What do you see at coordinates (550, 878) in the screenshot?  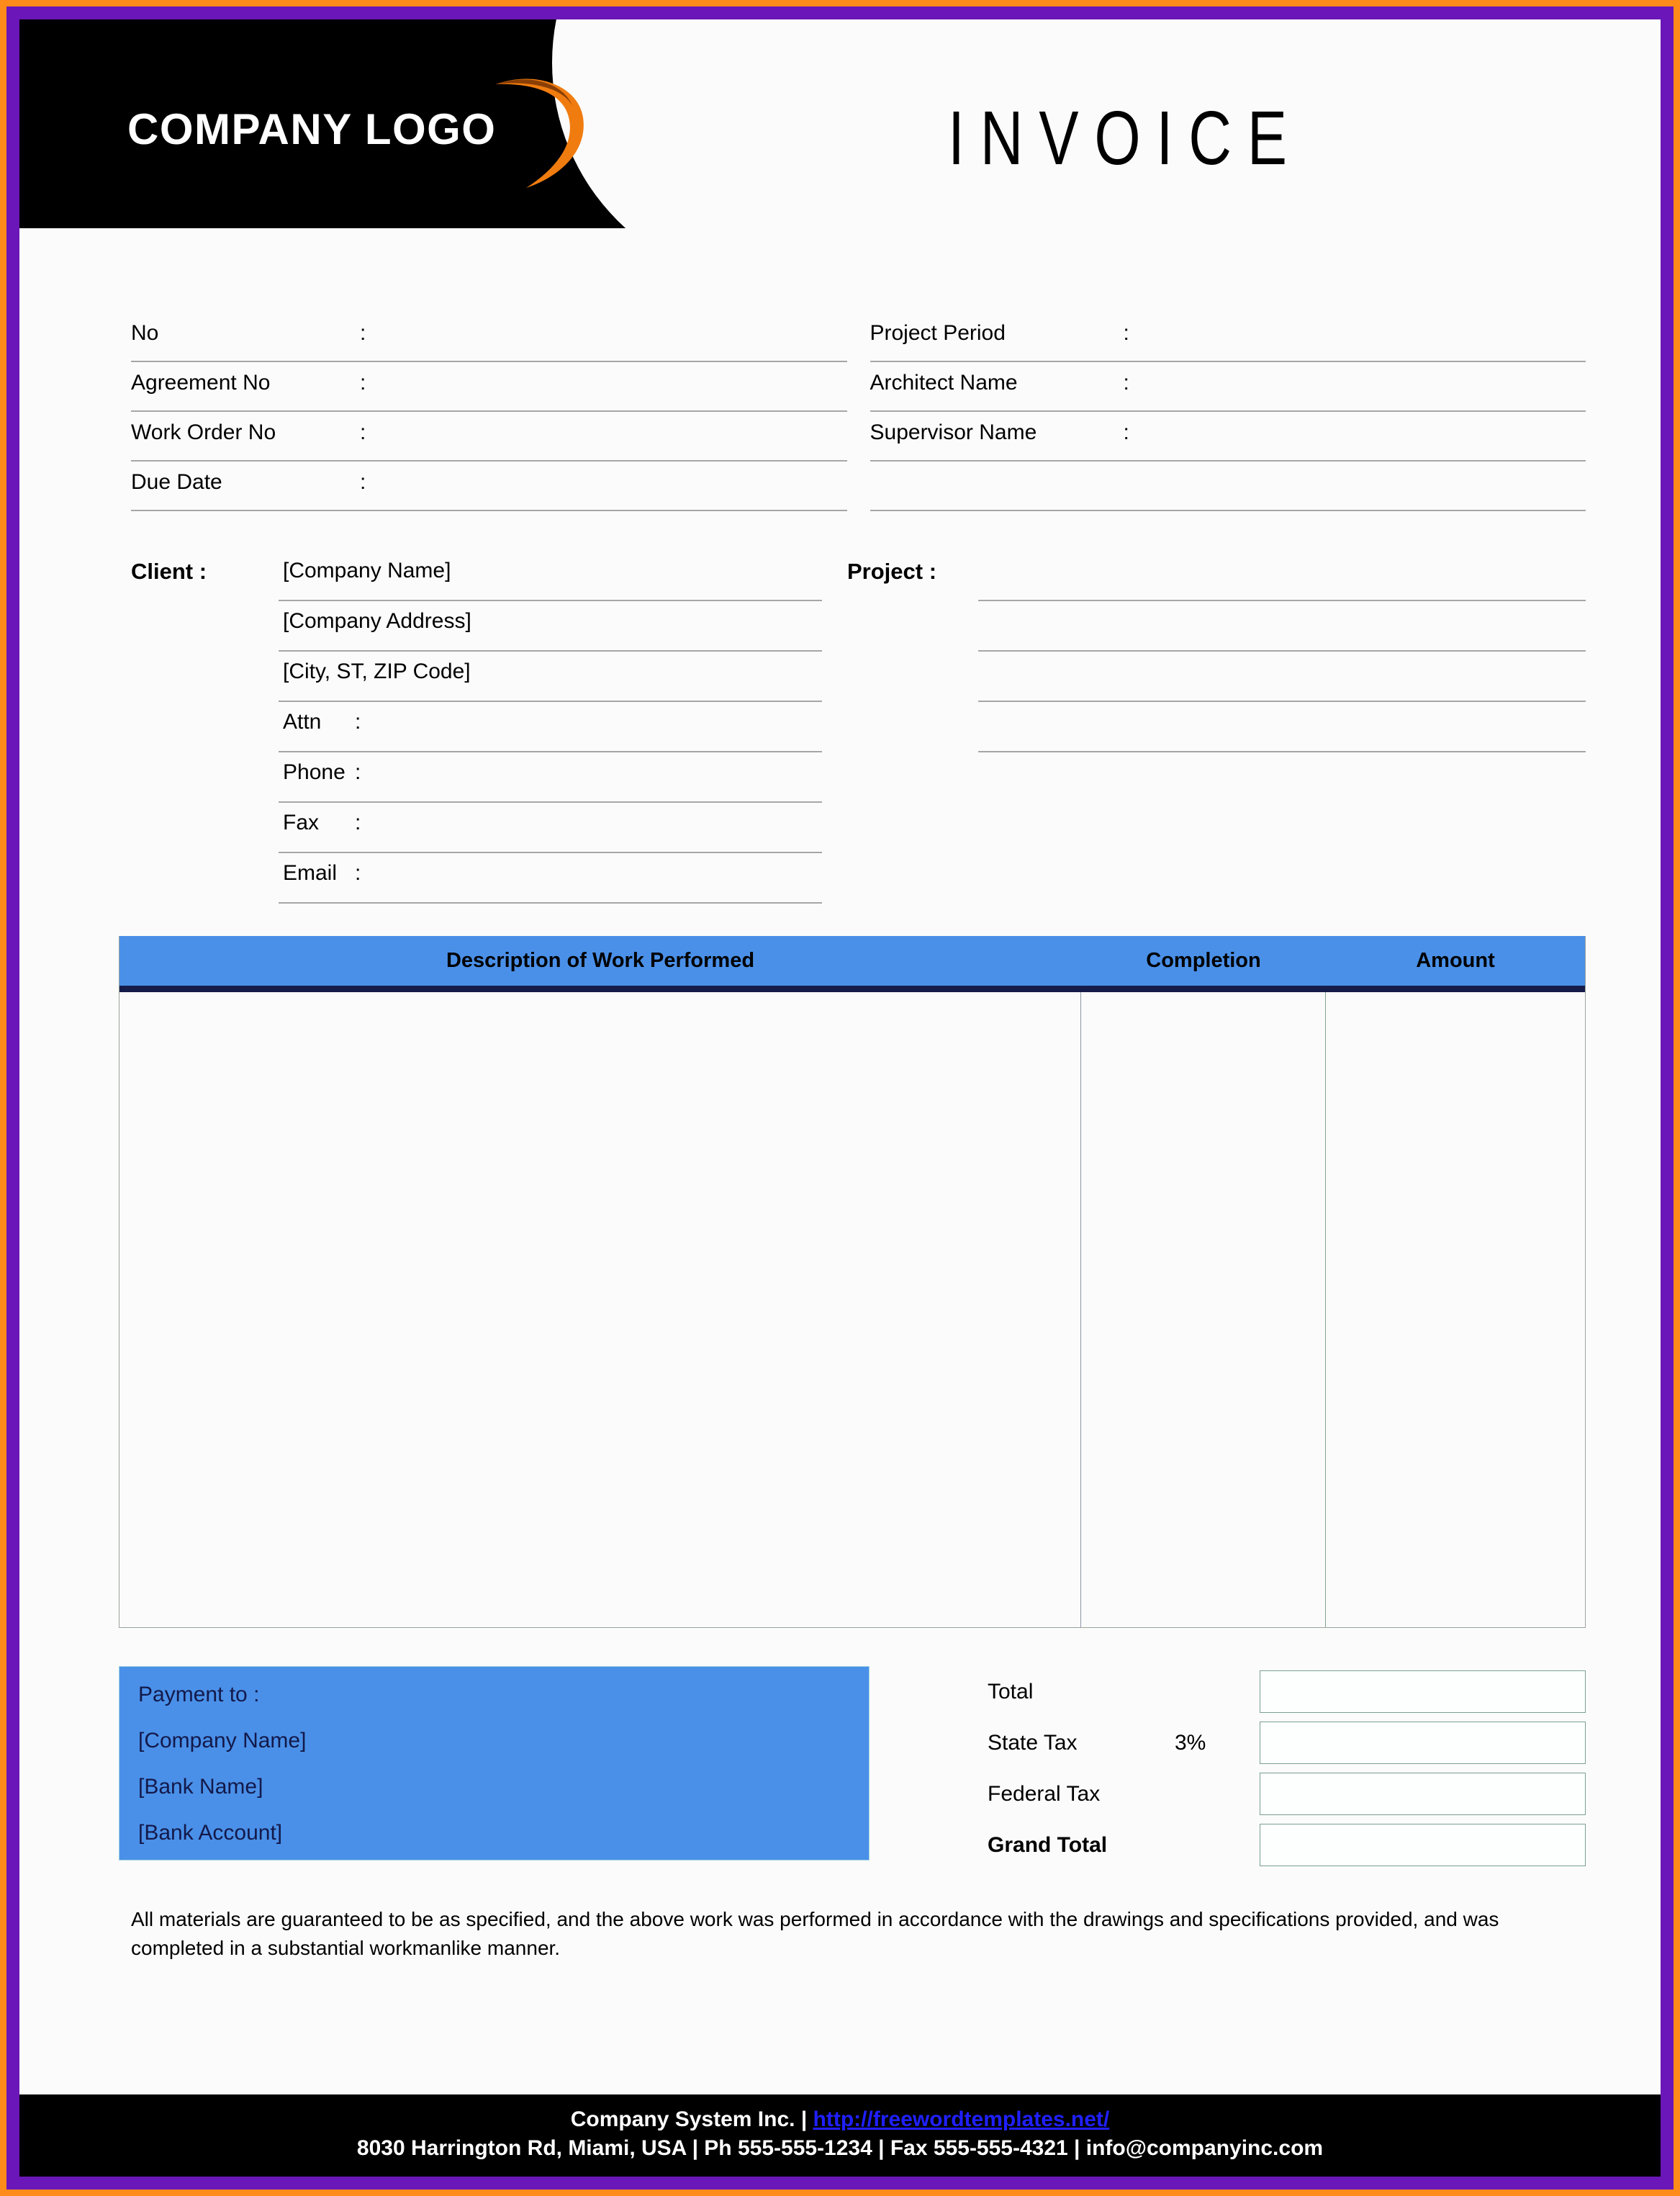 I see `client-row-email: Email :` at bounding box center [550, 878].